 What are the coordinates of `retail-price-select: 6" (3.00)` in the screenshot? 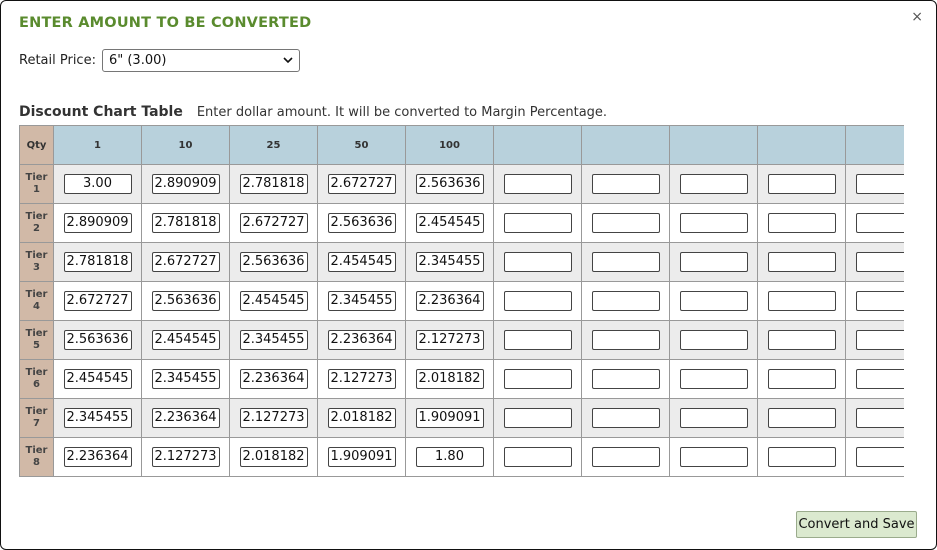 It's located at (200, 60).